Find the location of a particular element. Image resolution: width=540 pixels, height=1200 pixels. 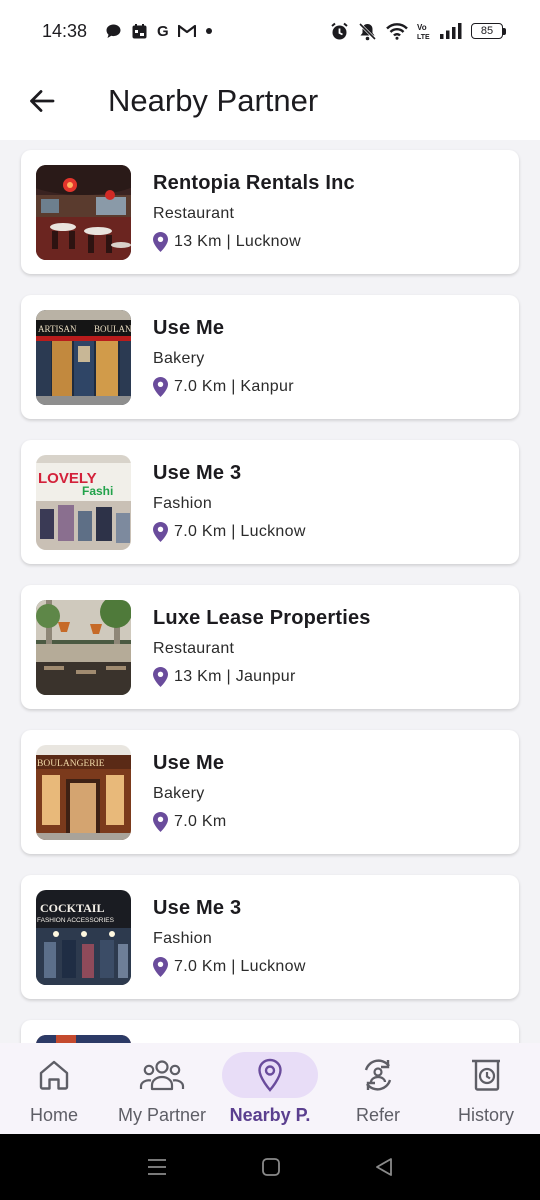

partner-image: ARTISAN BOULANG is located at coordinates (83, 357).